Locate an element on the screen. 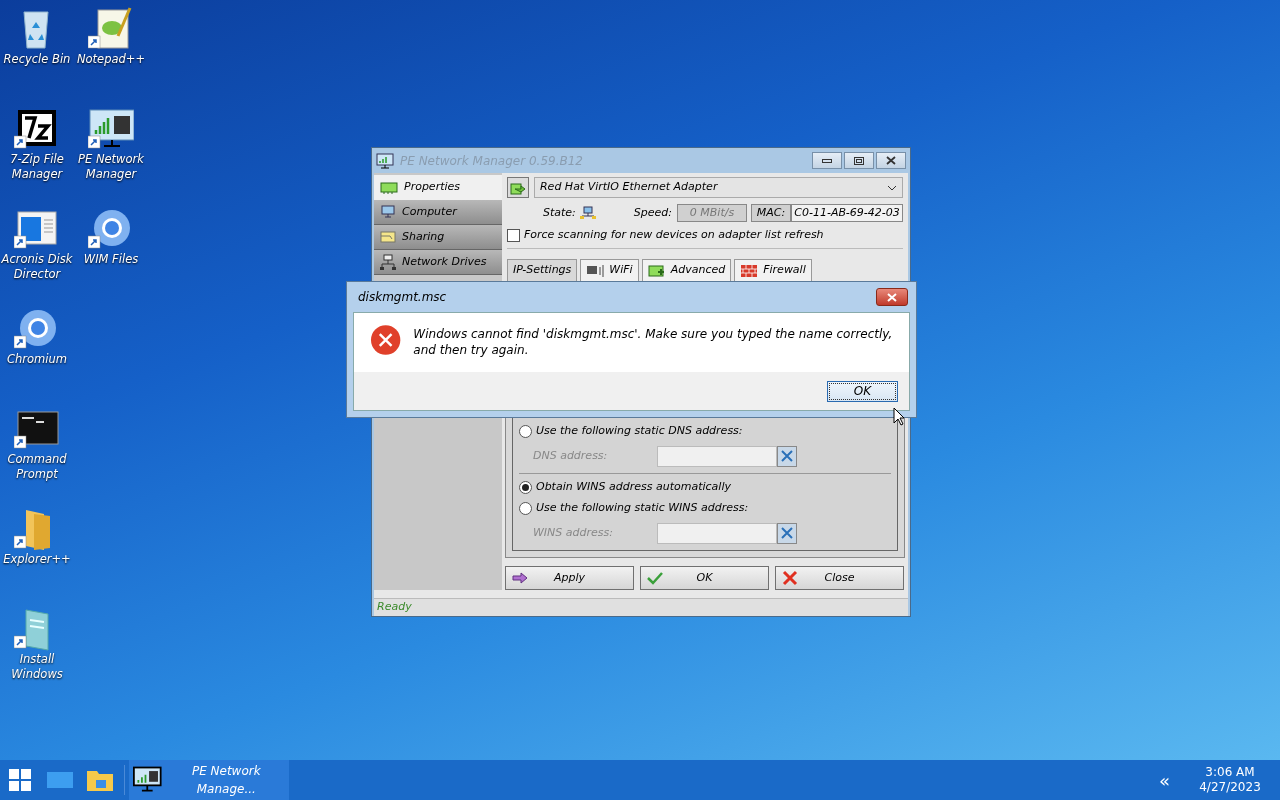 The image size is (1280, 800). mac-label: MAC: is located at coordinates (771, 213).